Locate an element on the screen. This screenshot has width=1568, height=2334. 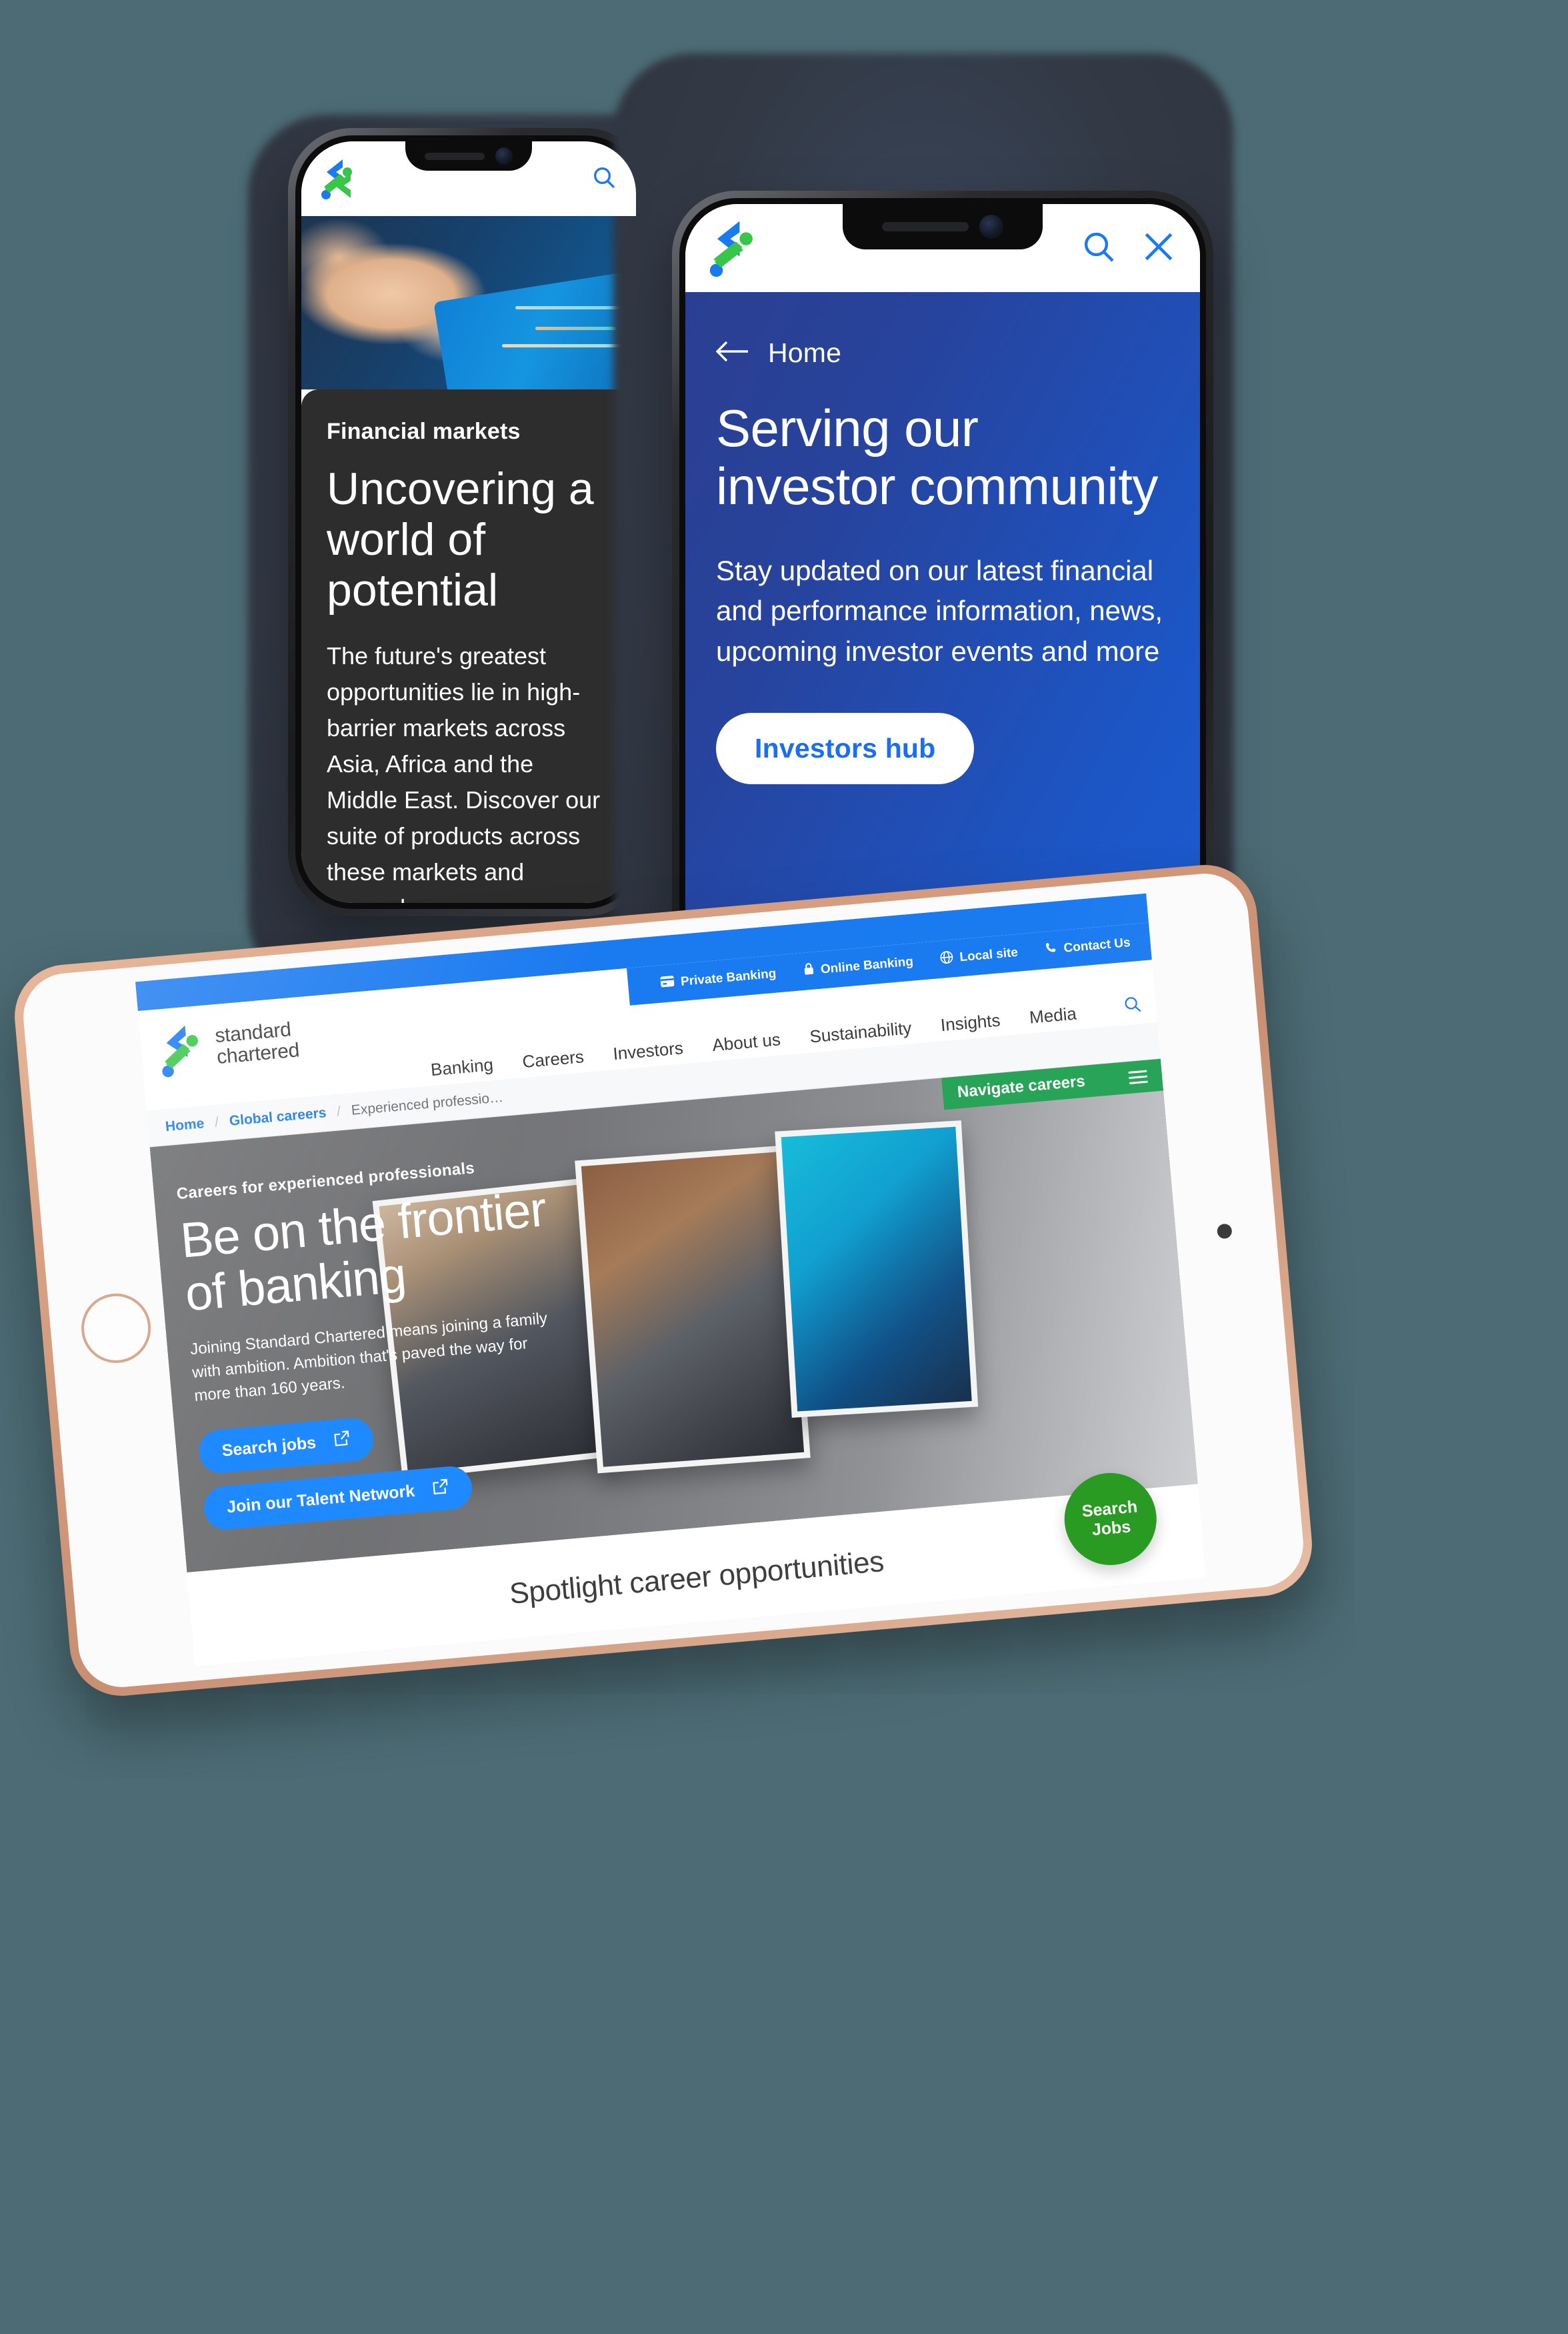
search-jobs-label: Search jobs is located at coordinates (269, 1446).